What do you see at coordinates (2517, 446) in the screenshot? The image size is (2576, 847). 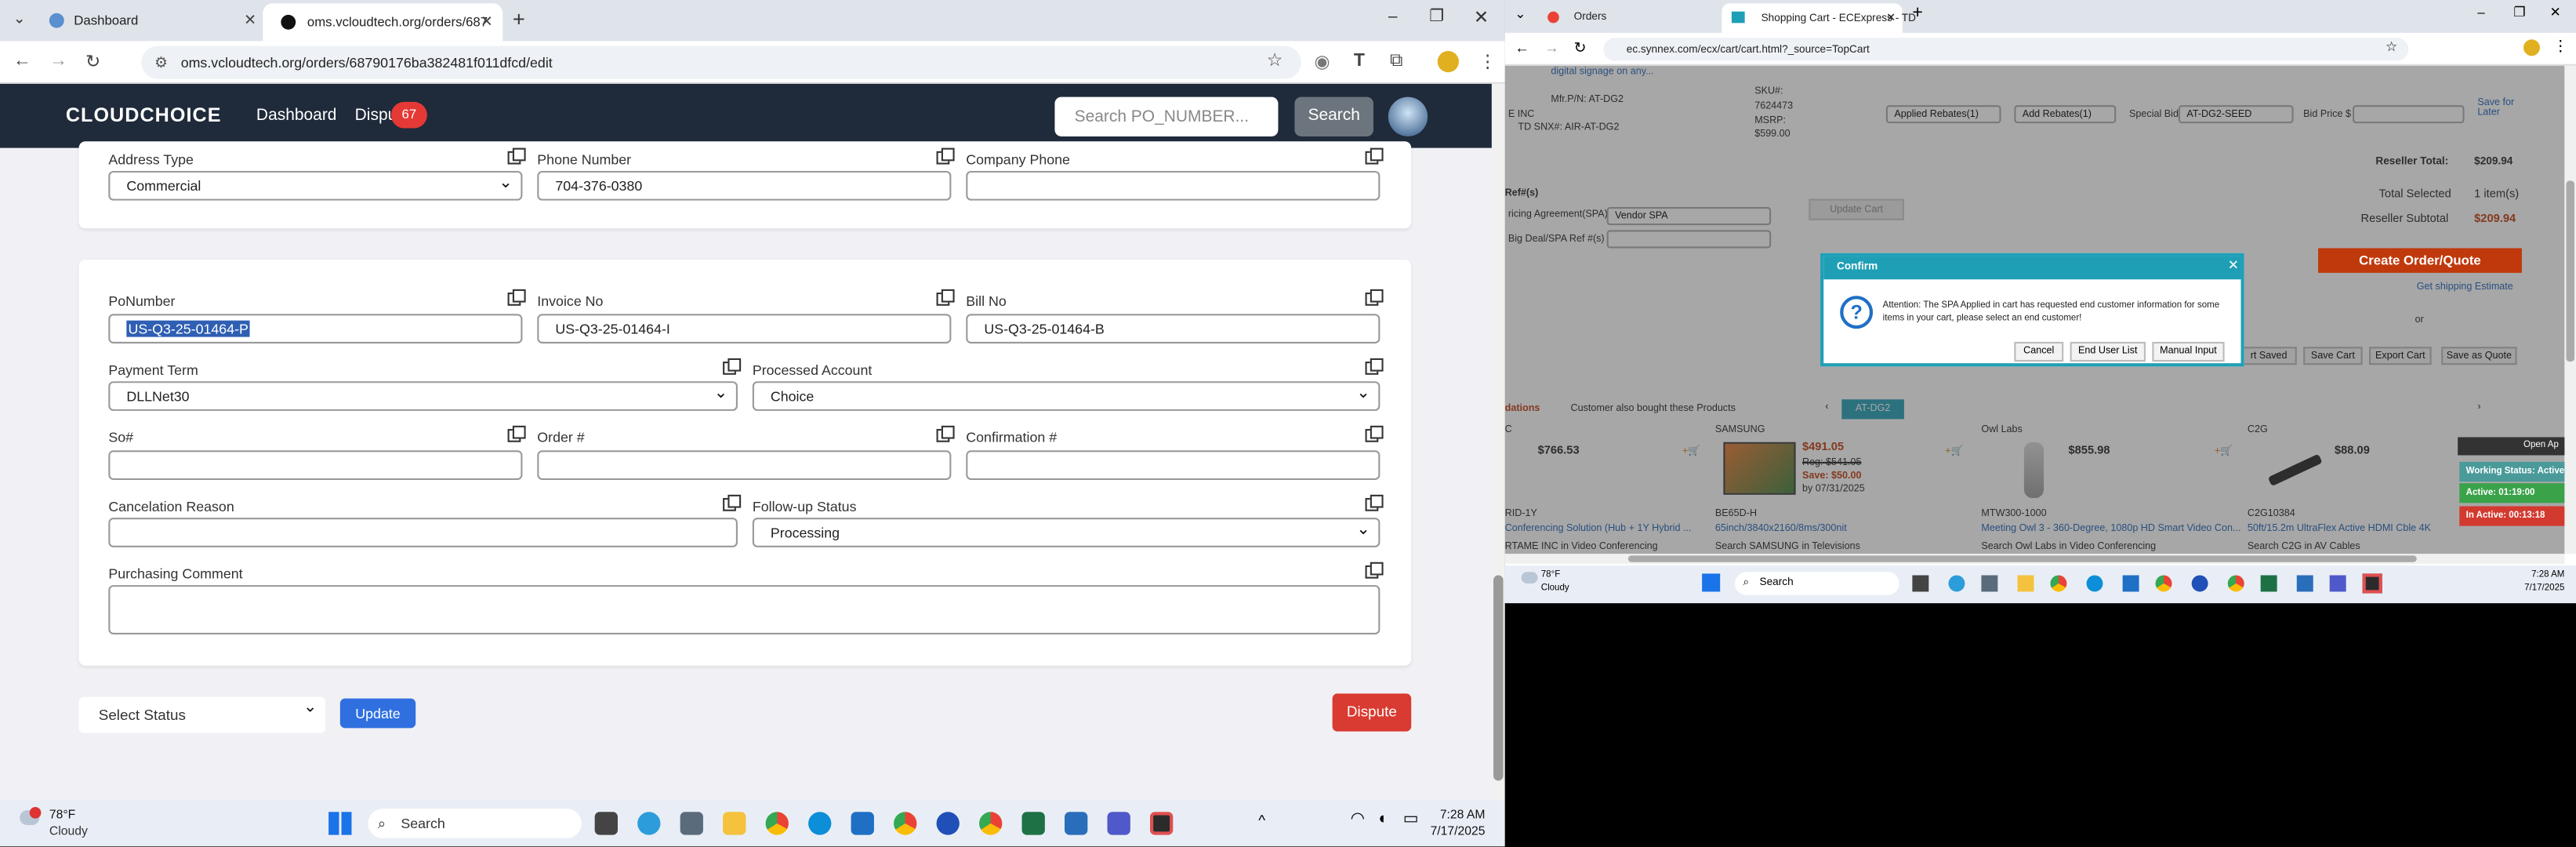 I see `open-app-button: Open Ap` at bounding box center [2517, 446].